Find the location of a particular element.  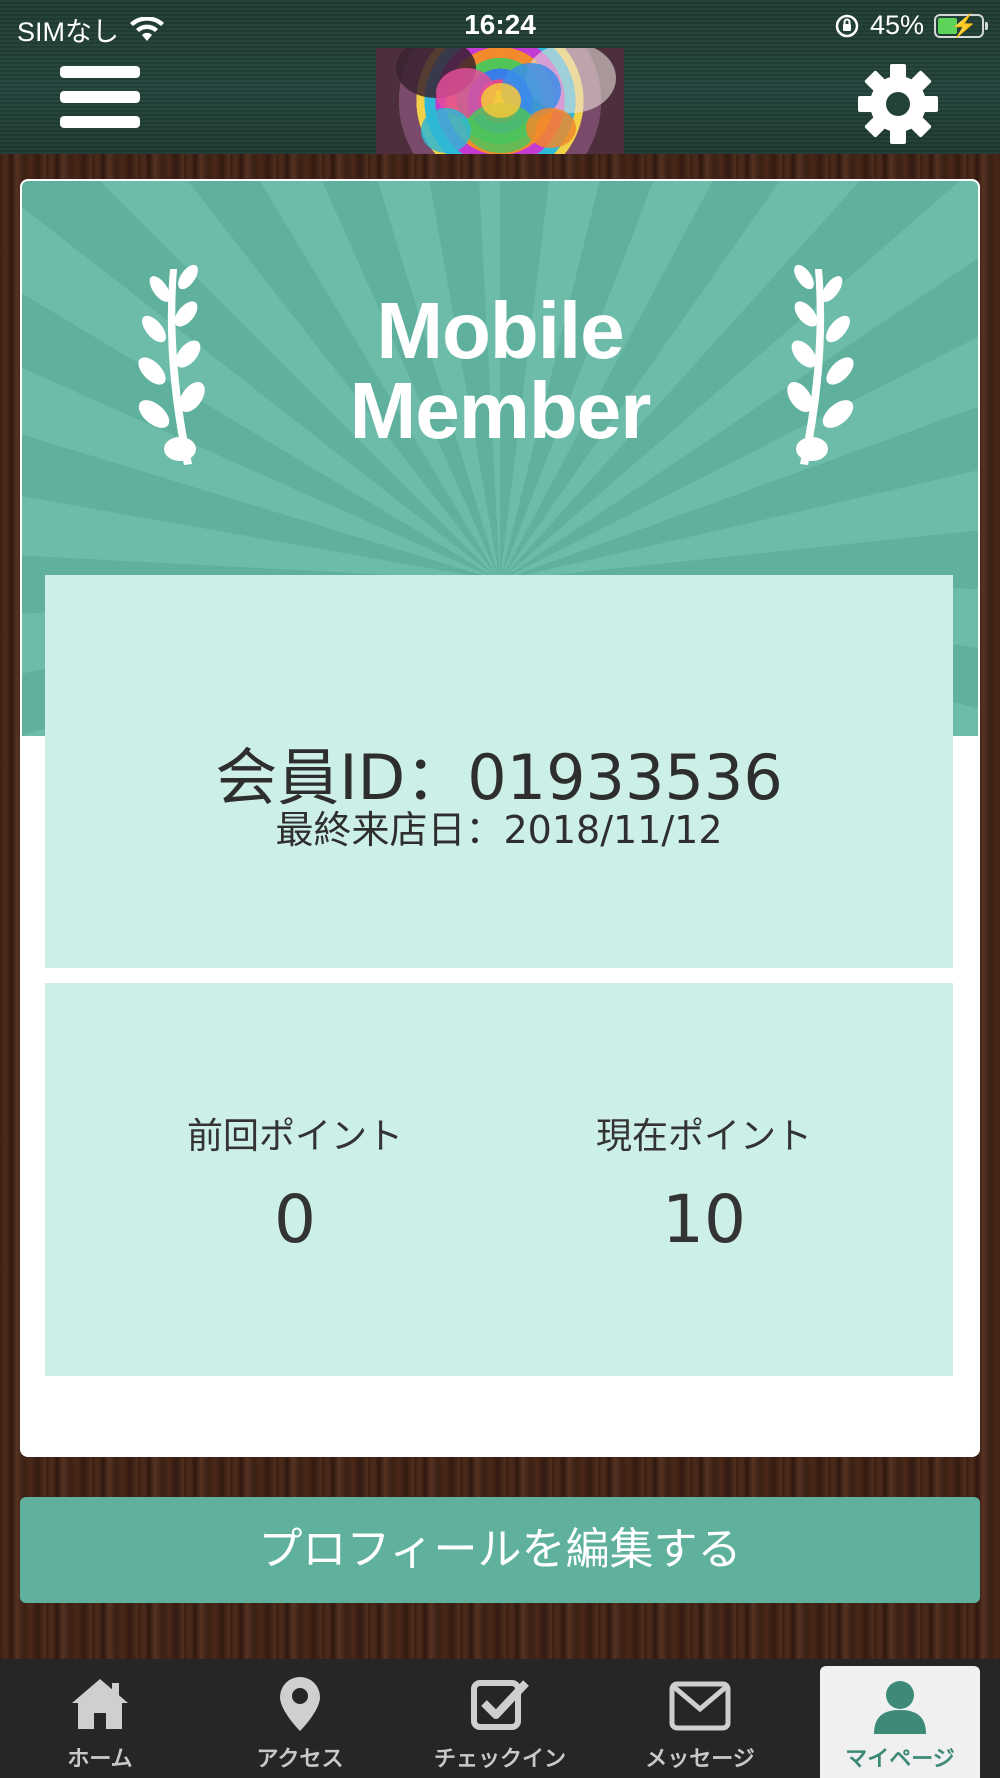

current-points-value: 10 is located at coordinates (704, 1219).